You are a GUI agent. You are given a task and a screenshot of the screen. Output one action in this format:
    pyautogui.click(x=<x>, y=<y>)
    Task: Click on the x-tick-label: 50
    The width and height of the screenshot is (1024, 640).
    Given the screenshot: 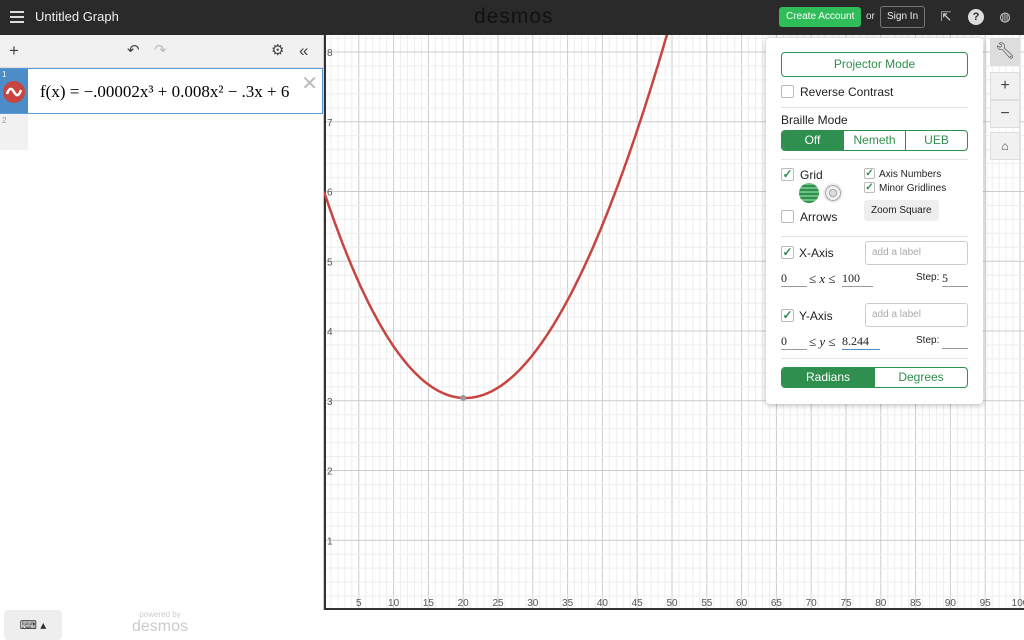 What is the action you would take?
    pyautogui.click(x=672, y=603)
    